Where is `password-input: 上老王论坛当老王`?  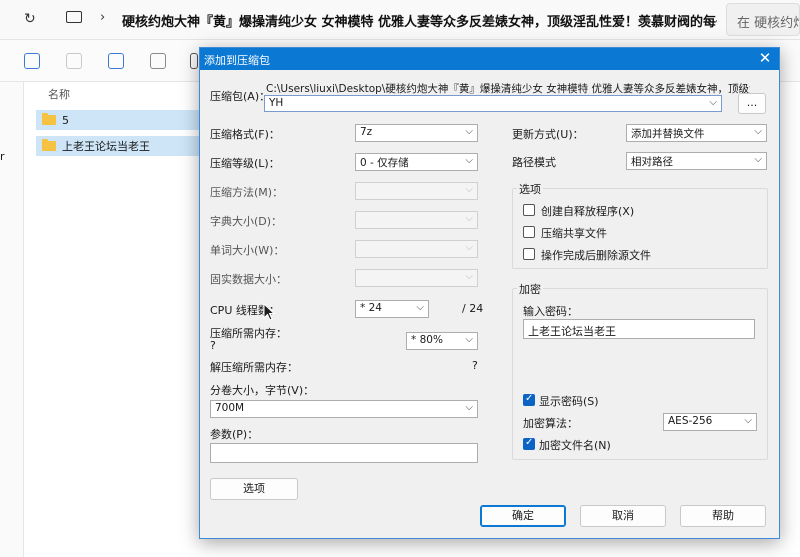 password-input: 上老王论坛当老王 is located at coordinates (639, 329).